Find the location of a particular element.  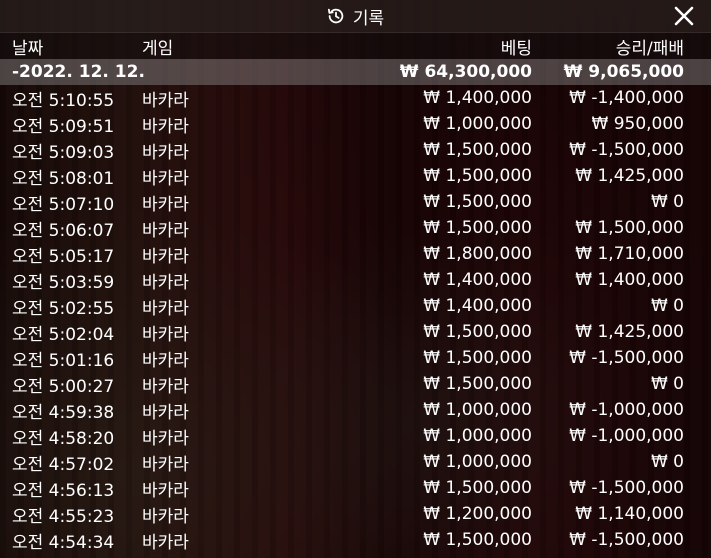

table-row: 오전 5:09:03 바카라 ₩ 1,500,000 ₩ -1,500,000 is located at coordinates (355, 150).